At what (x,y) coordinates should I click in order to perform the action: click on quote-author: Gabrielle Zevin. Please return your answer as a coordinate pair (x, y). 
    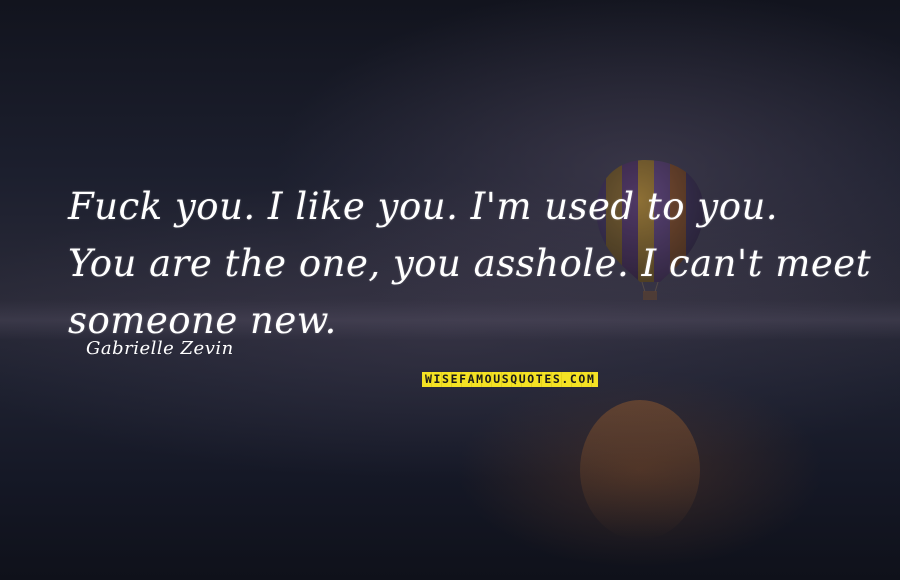
    Looking at the image, I should click on (160, 348).